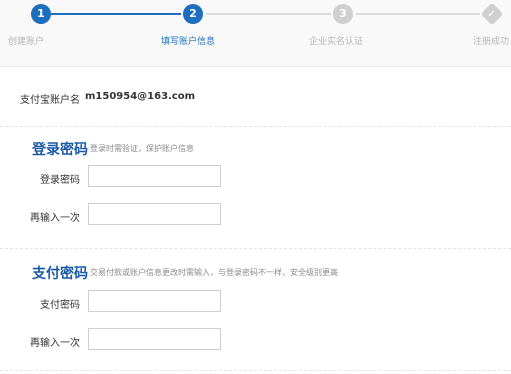 The image size is (511, 374). I want to click on step-2-circle: 2, so click(193, 14).